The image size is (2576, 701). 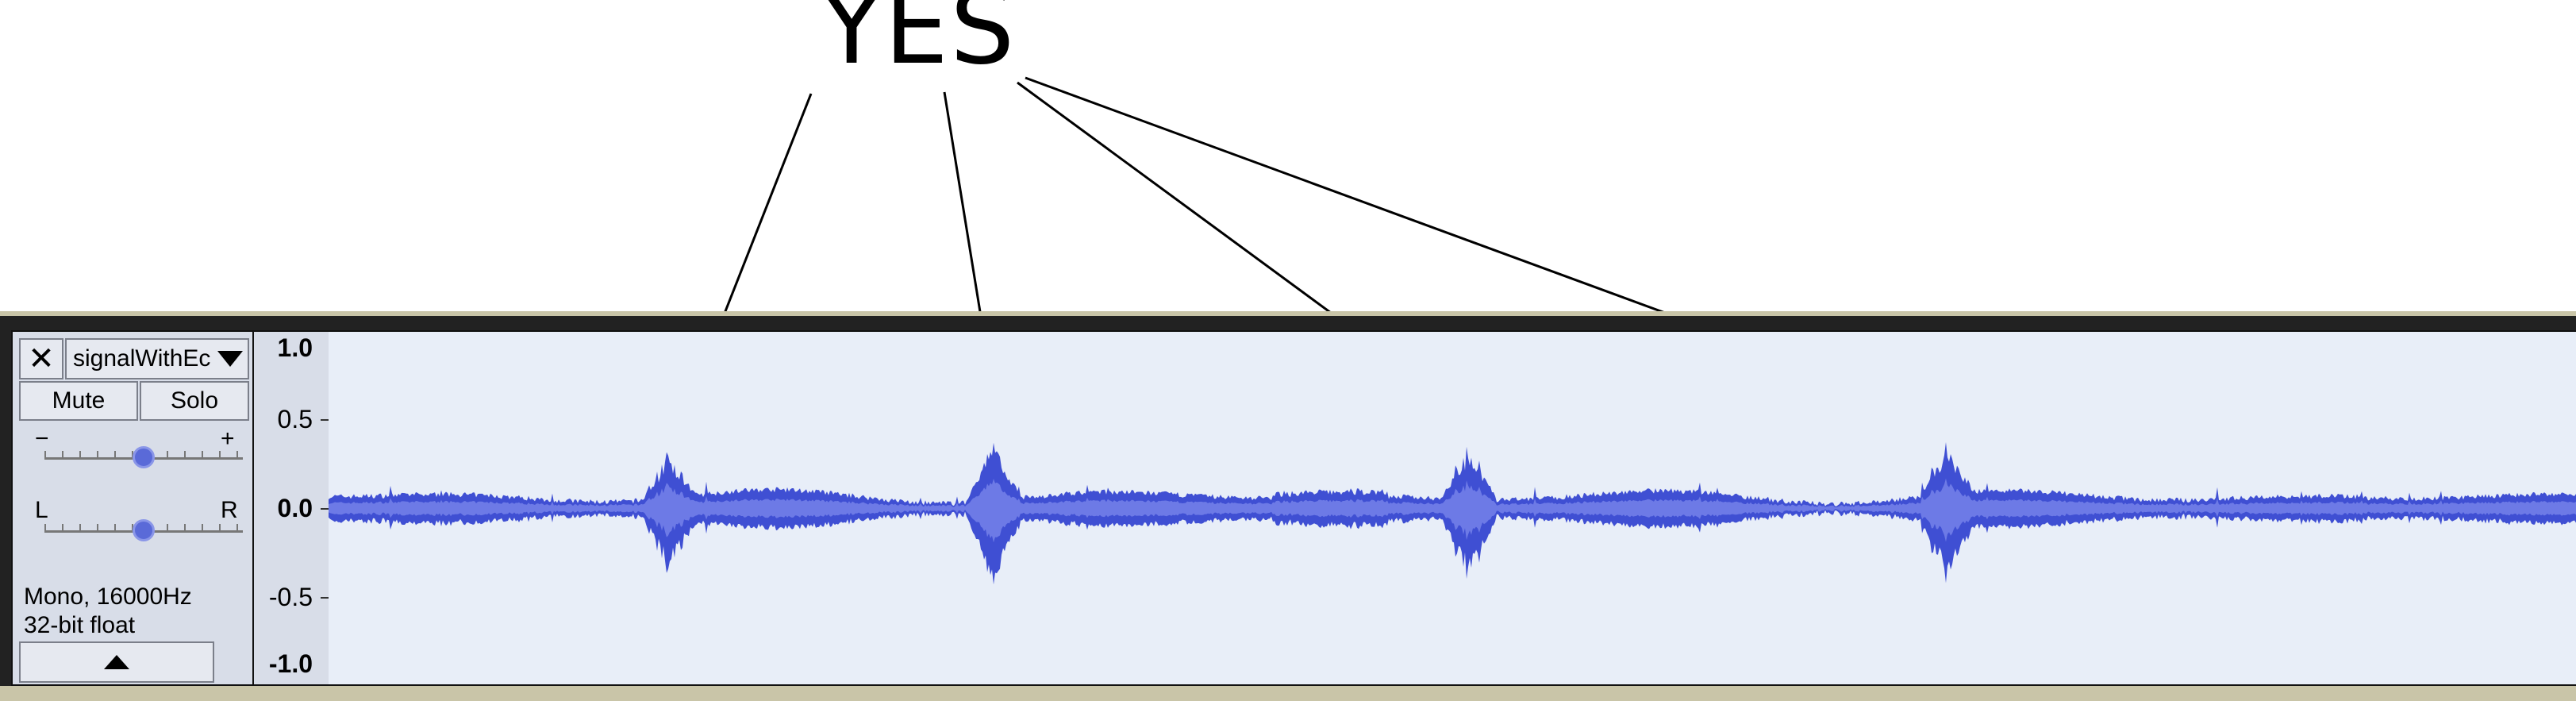 What do you see at coordinates (142, 358) in the screenshot?
I see `track-name: signalWithEc` at bounding box center [142, 358].